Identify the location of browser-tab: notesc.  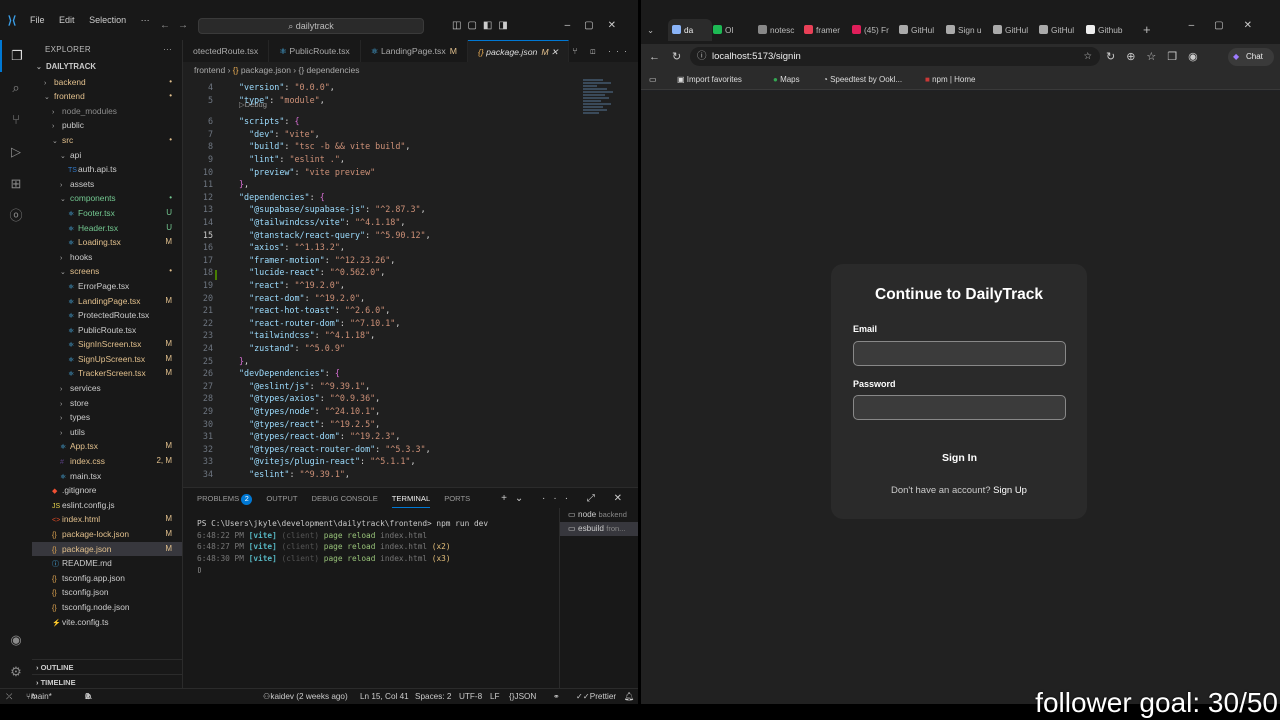
(780, 30).